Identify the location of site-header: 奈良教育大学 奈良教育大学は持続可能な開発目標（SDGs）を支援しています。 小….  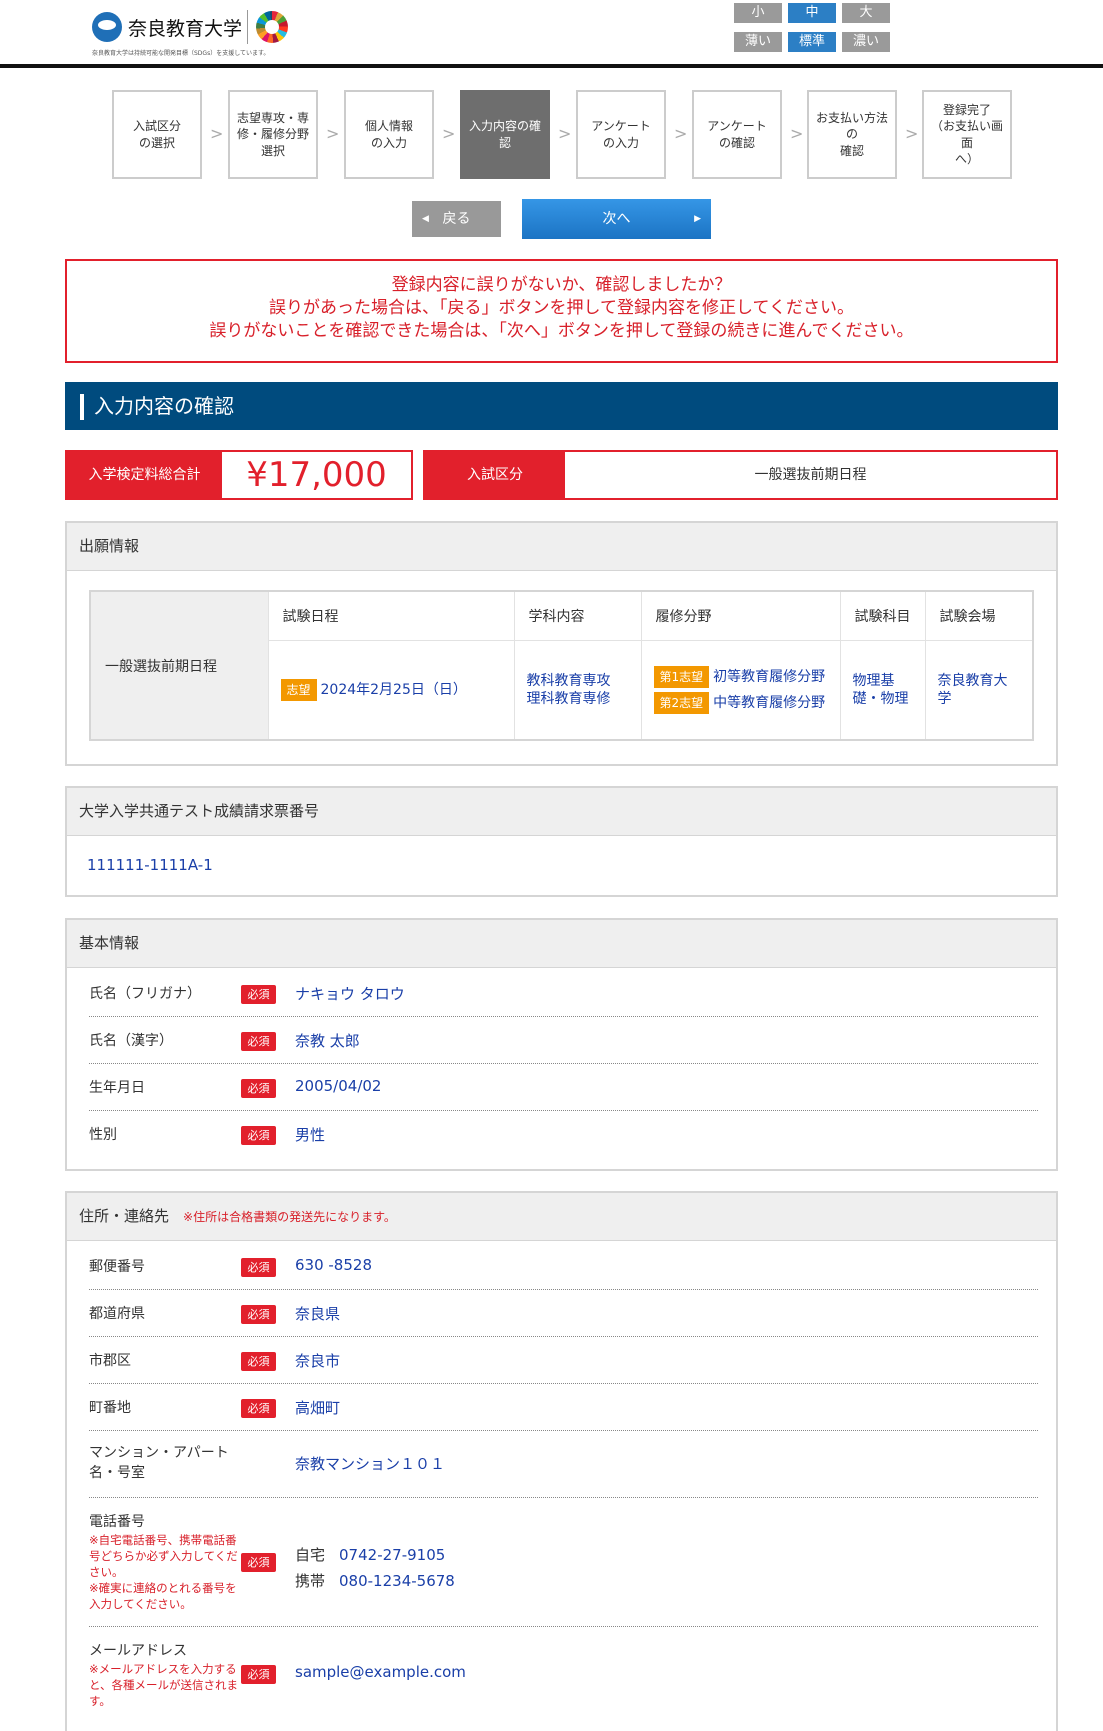
(551, 34).